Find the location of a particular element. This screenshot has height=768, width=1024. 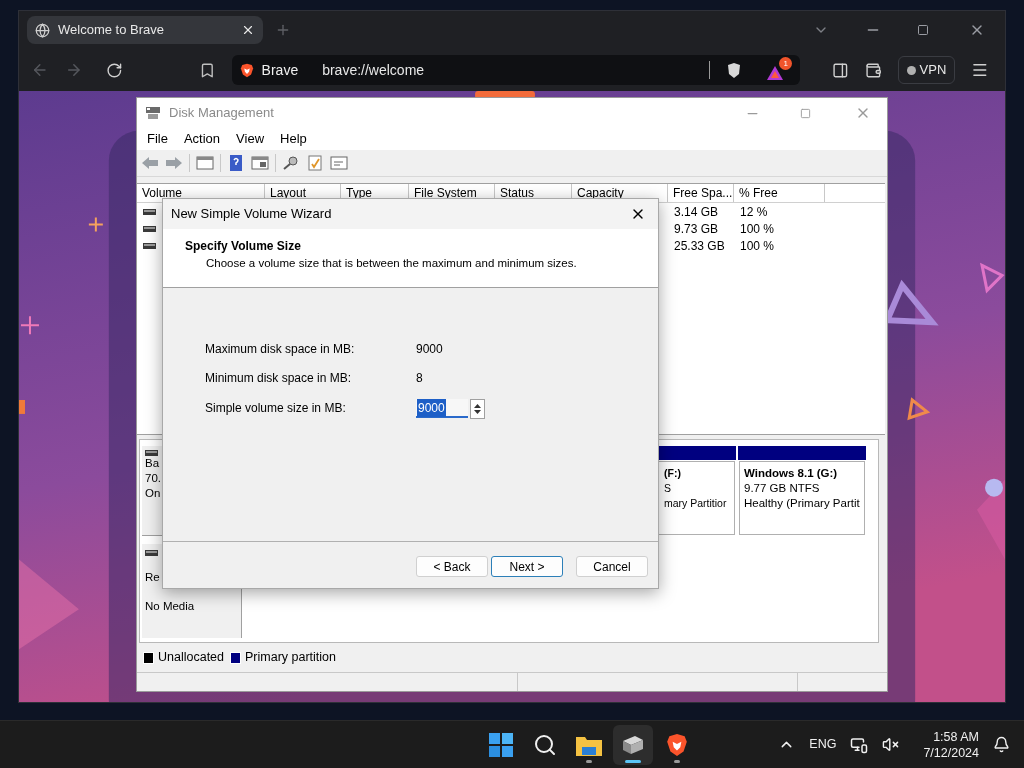

close-icon is located at coordinates (248, 30).